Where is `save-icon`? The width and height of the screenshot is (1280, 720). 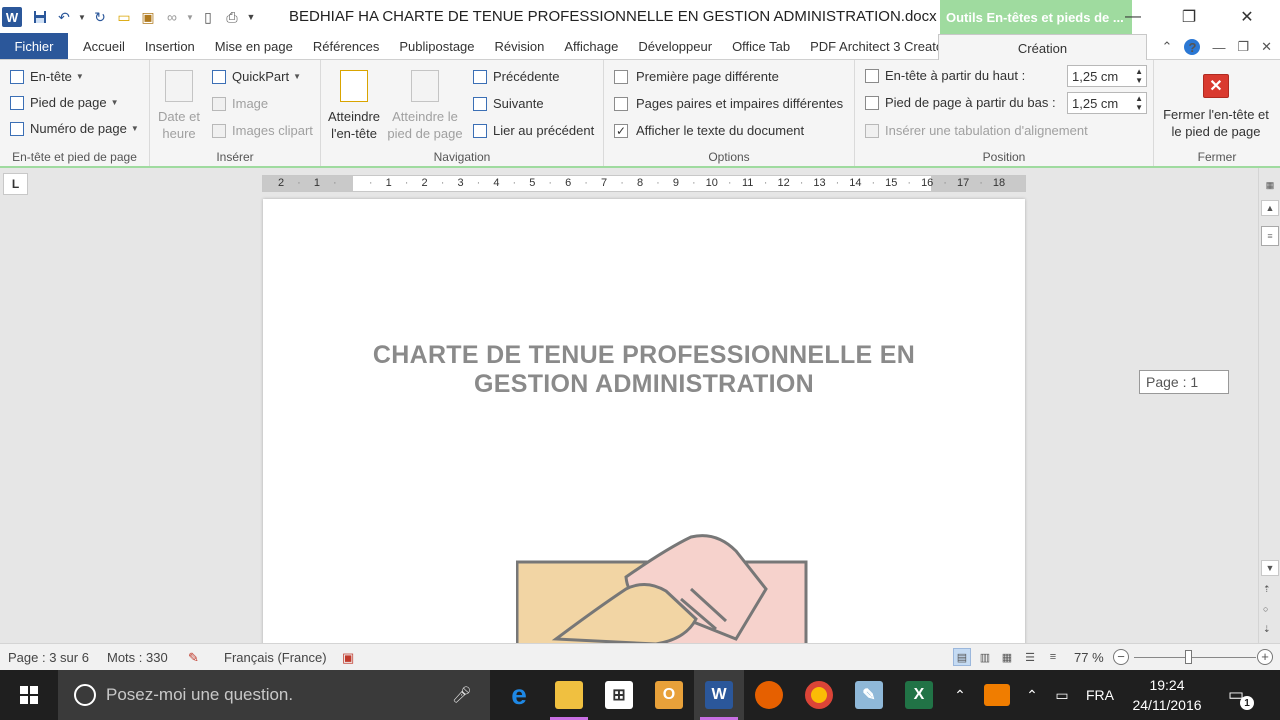 save-icon is located at coordinates (40, 17).